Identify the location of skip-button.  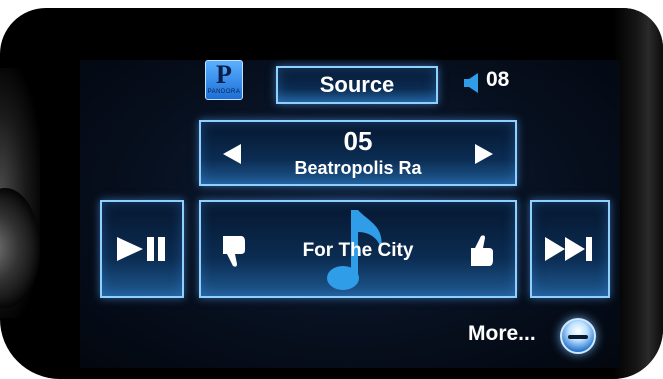
(570, 249).